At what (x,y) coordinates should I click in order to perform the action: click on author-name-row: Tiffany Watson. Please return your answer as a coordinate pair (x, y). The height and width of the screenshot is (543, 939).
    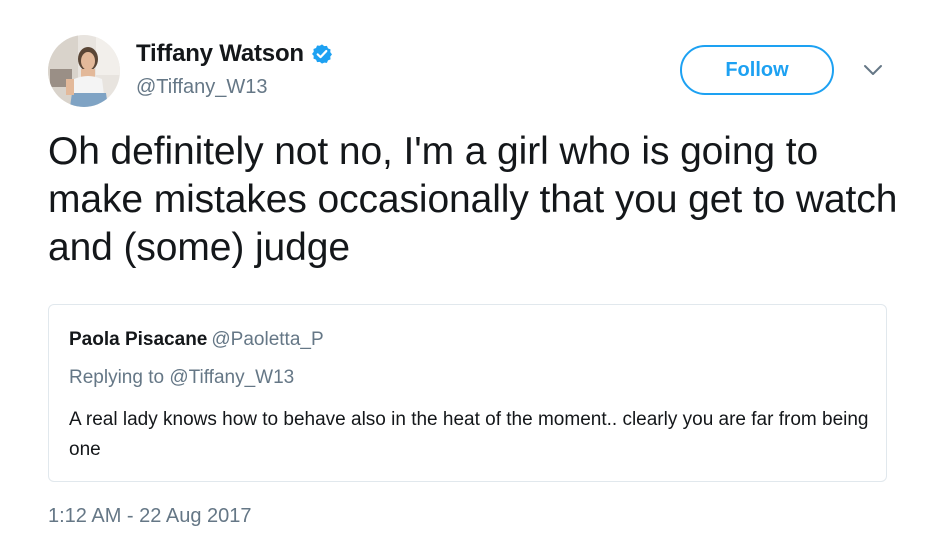
    Looking at the image, I should click on (234, 54).